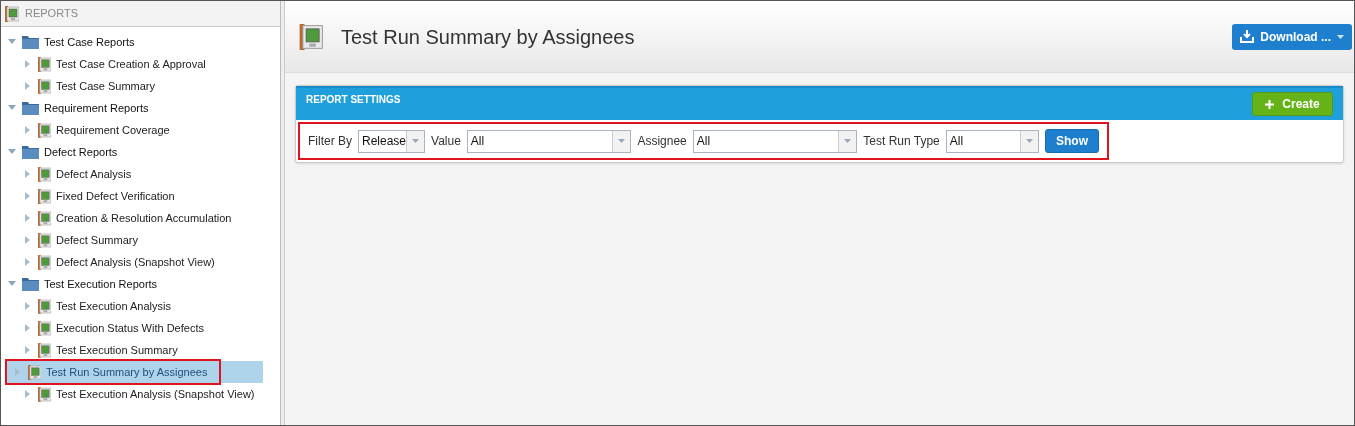 The height and width of the screenshot is (426, 1355). Describe the element at coordinates (1072, 141) in the screenshot. I see `show-button: Show` at that location.